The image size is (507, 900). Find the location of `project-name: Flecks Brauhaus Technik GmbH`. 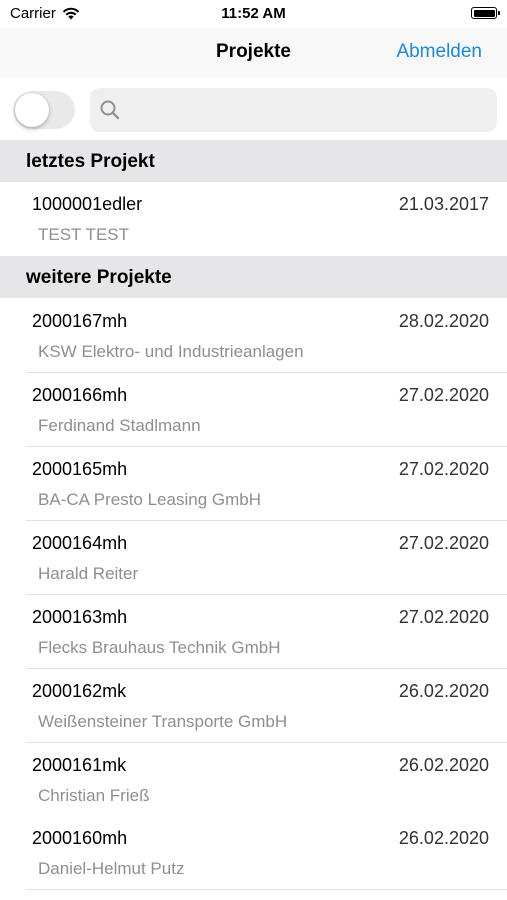

project-name: Flecks Brauhaus Technik GmbH is located at coordinates (159, 647).